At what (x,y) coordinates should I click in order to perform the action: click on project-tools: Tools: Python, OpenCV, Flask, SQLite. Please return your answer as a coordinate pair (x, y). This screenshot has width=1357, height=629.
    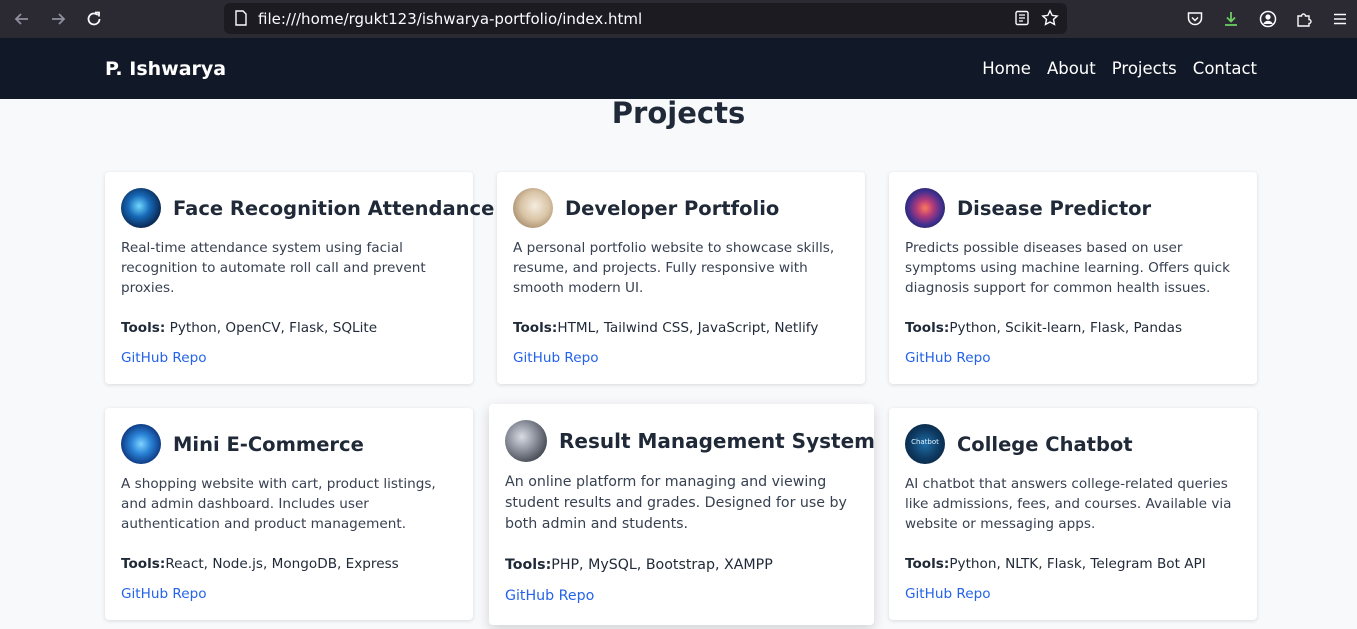
    Looking at the image, I should click on (289, 328).